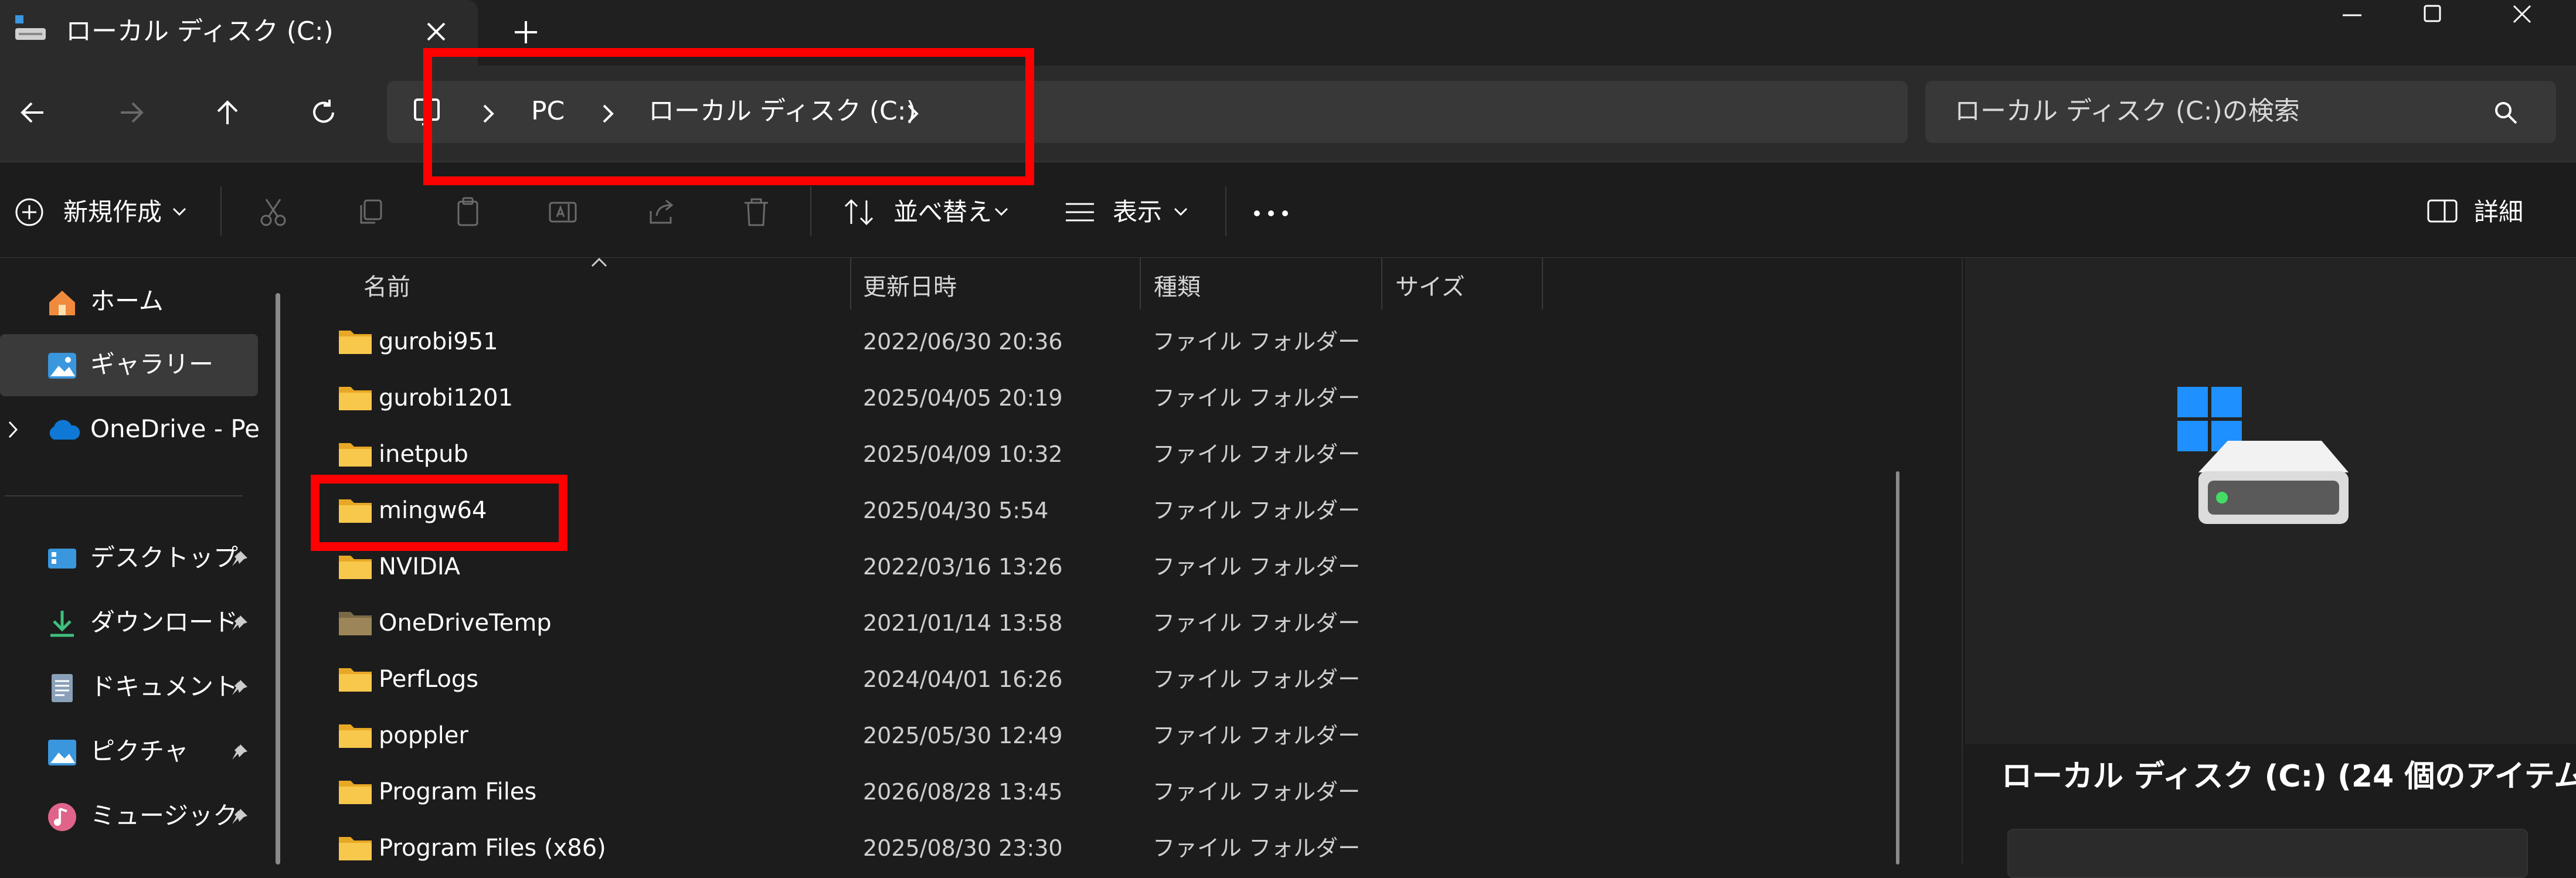  I want to click on file-date: 2022/03/16 13:26, so click(963, 567).